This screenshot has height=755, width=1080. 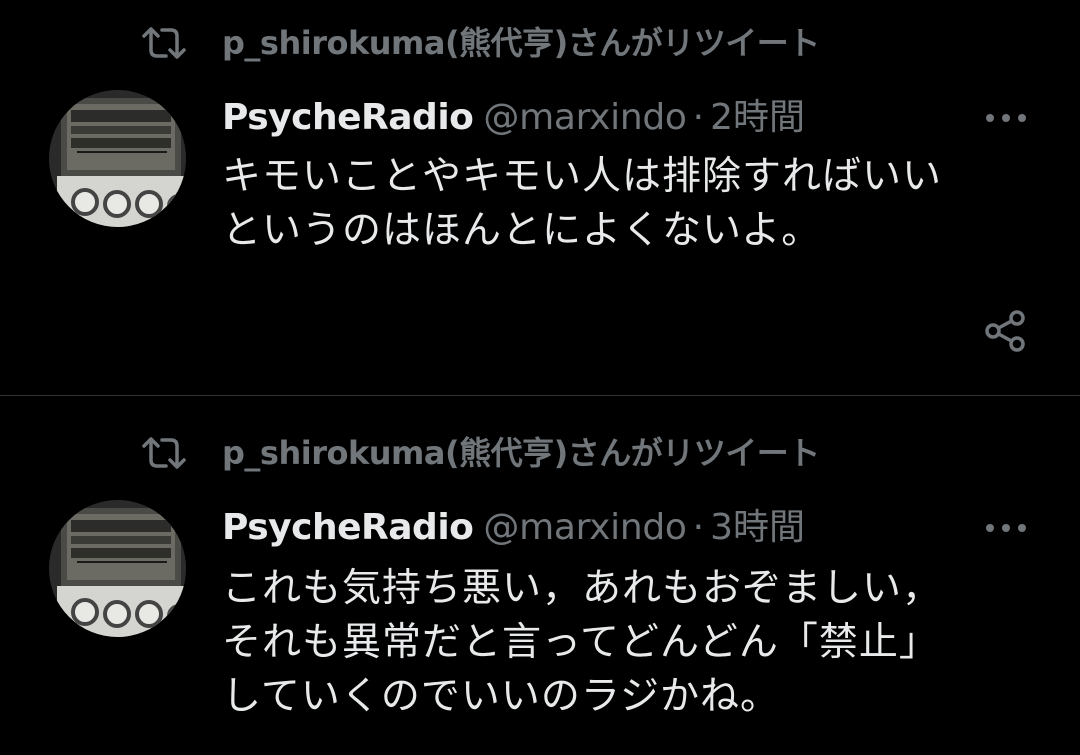 I want to click on tweet-text-line: していくのでいいのラジかね。, so click(x=501, y=696).